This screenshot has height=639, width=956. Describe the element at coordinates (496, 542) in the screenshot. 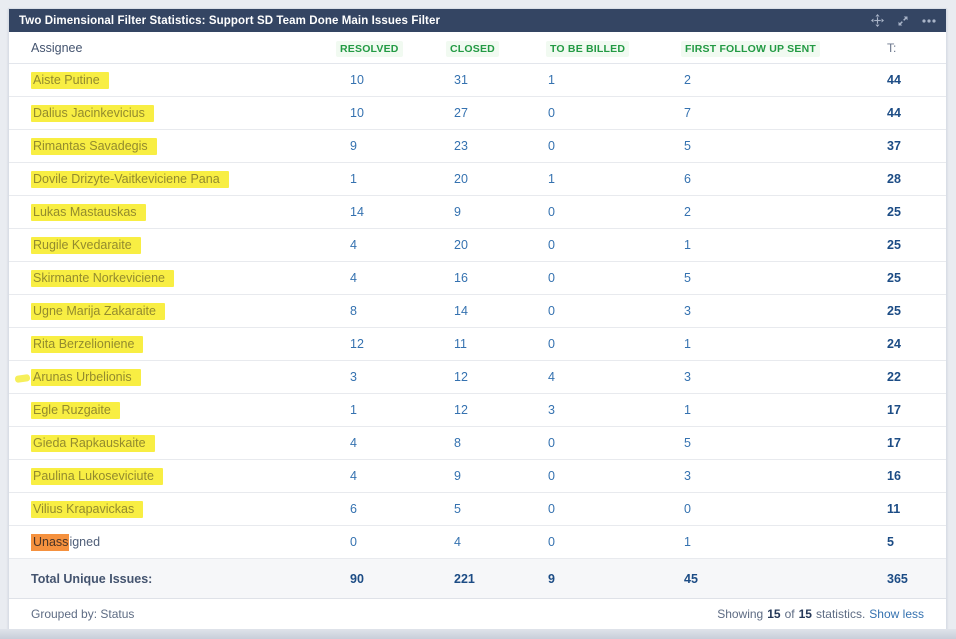

I see `closed-value: 4` at that location.